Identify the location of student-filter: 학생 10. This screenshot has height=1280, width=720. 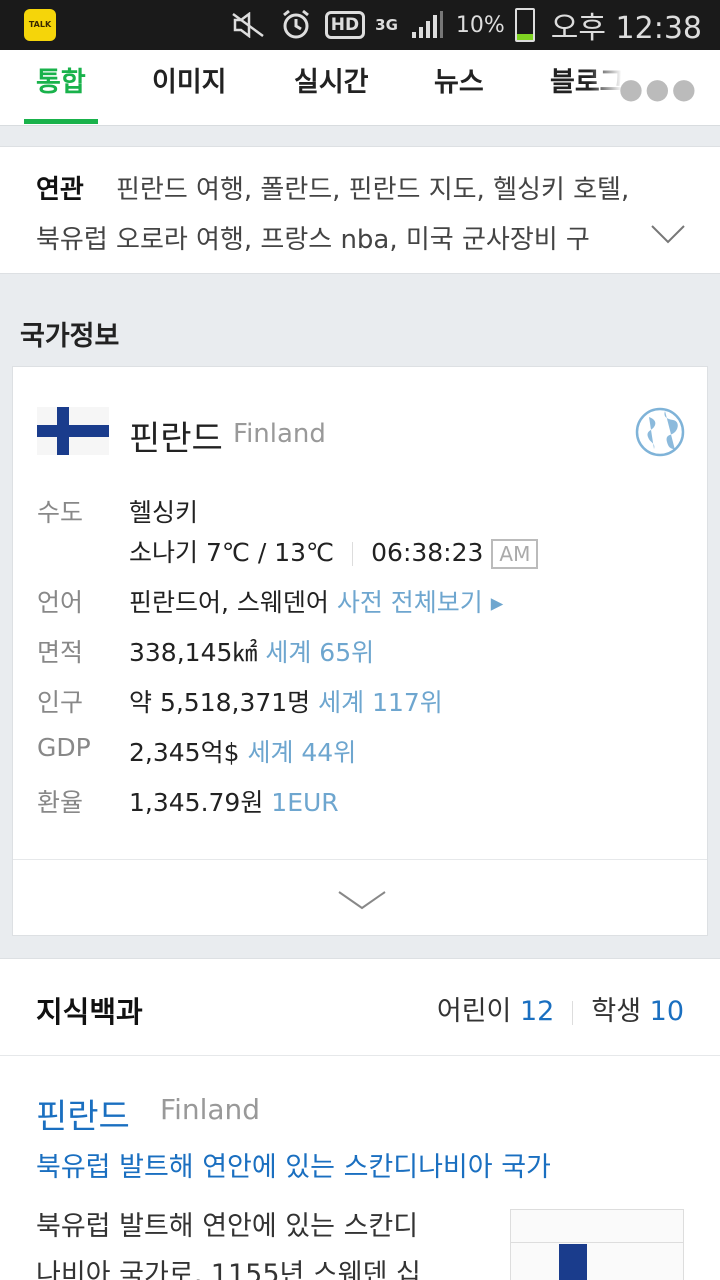
(637, 1011).